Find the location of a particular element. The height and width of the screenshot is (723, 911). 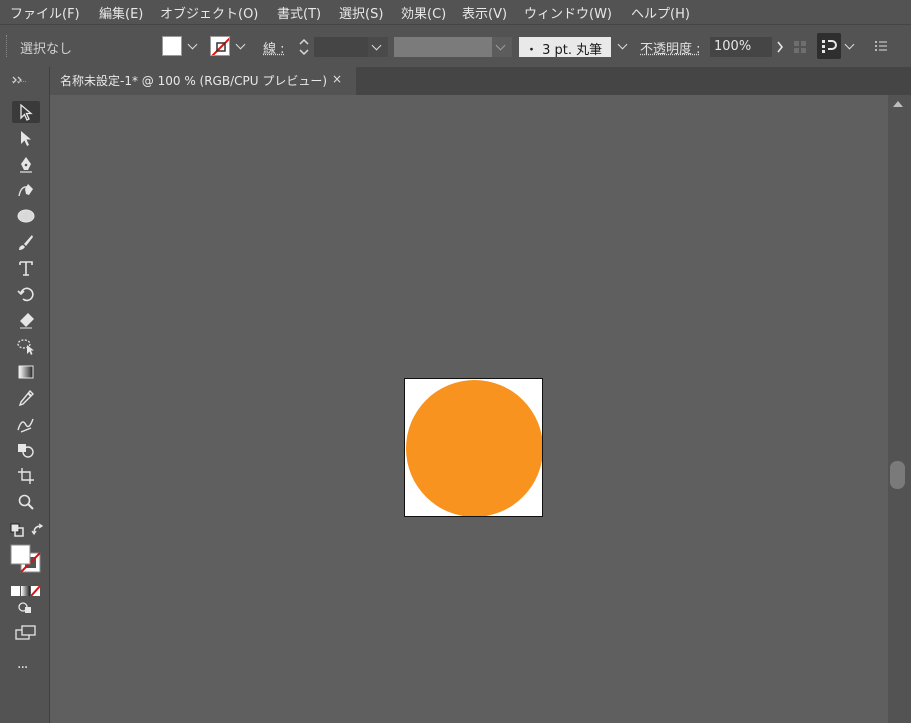

profile-dropdown is located at coordinates (502, 47).